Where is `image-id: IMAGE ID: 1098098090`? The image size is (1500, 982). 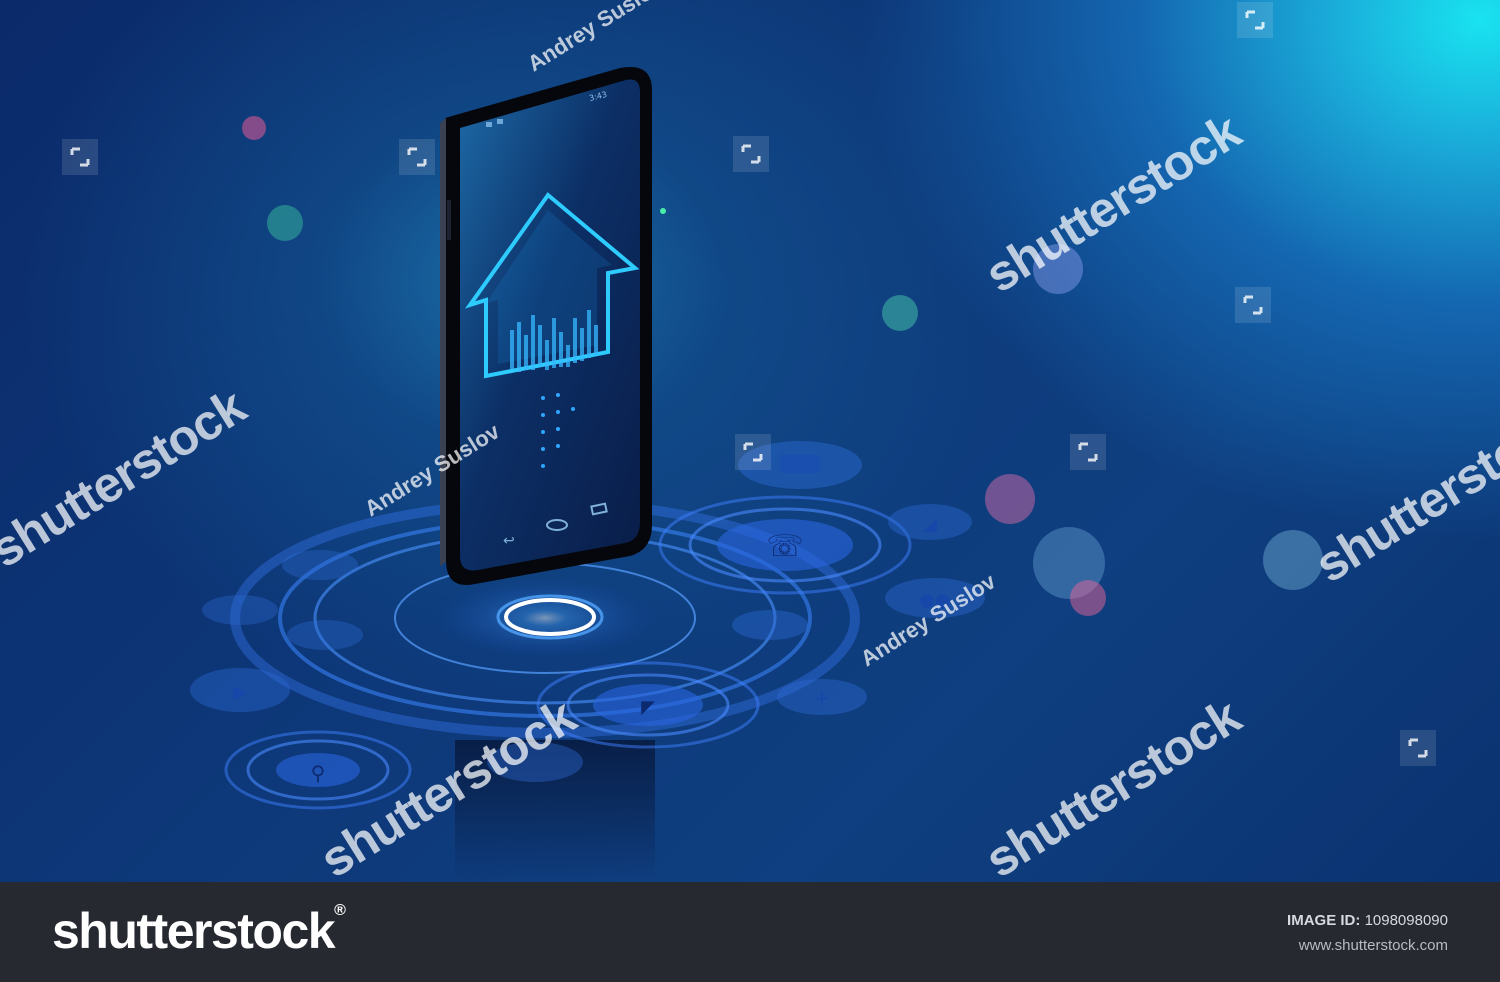
image-id: IMAGE ID: 1098098090 is located at coordinates (1367, 920).